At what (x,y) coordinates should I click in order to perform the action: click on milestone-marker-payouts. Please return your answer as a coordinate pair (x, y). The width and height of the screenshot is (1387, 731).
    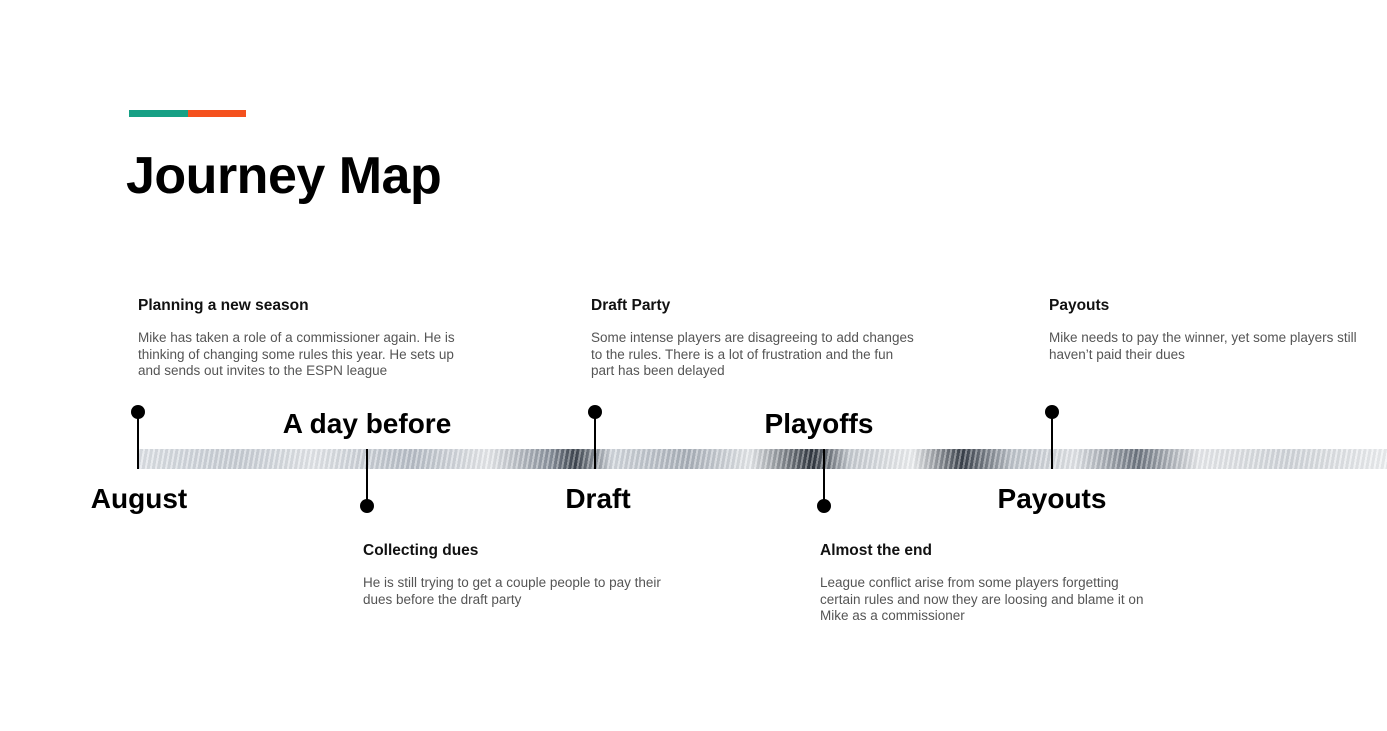
    Looking at the image, I should click on (1052, 412).